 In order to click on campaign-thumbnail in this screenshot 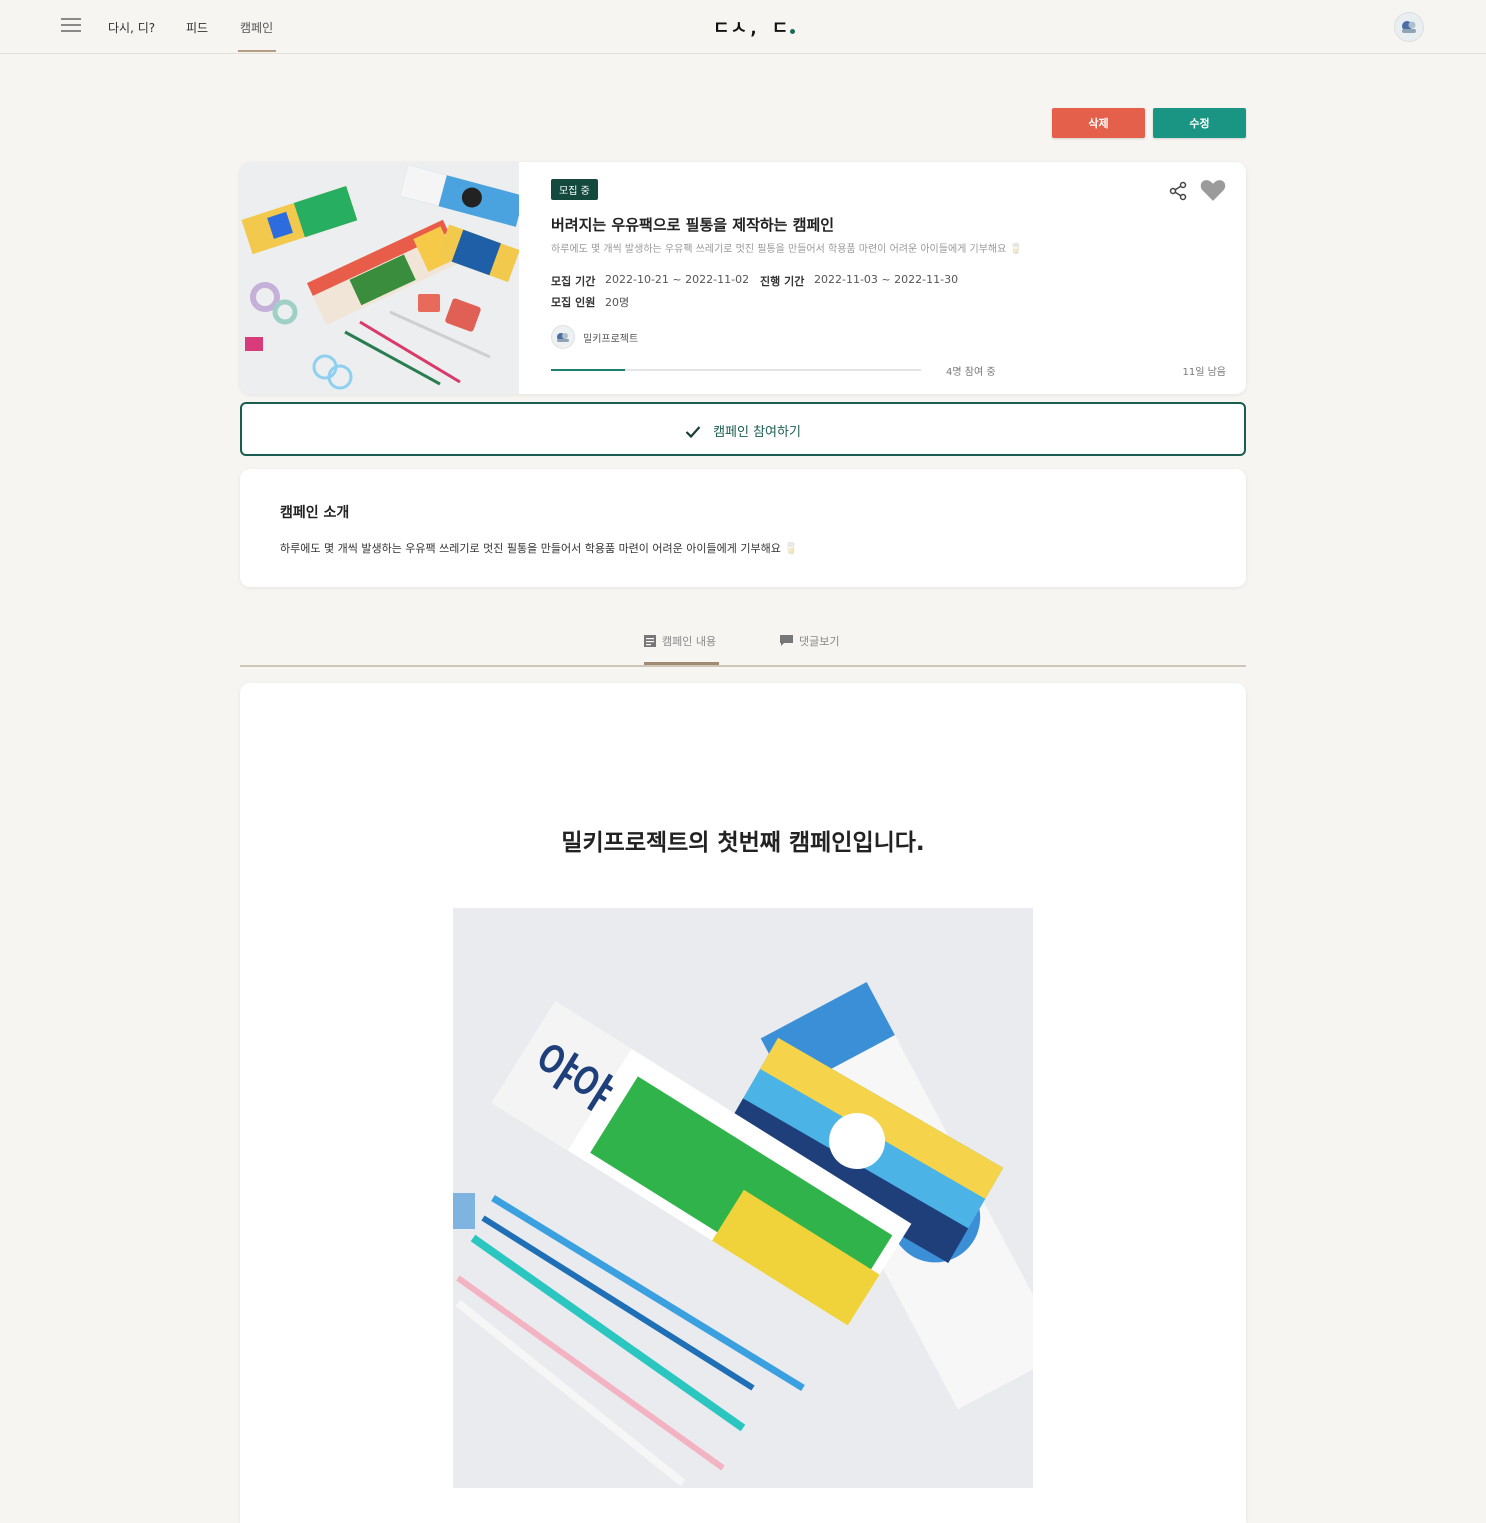, I will do `click(379, 278)`.